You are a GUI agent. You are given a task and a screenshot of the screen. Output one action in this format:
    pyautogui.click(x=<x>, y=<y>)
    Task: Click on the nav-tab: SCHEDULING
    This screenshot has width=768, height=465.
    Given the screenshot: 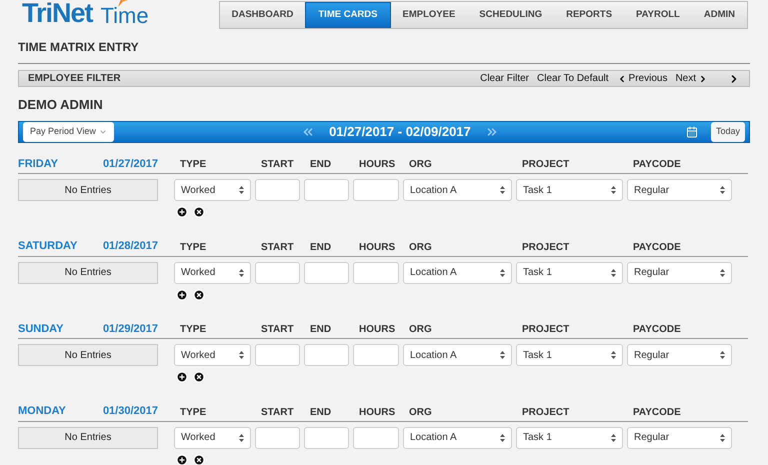 What is the action you would take?
    pyautogui.click(x=510, y=15)
    